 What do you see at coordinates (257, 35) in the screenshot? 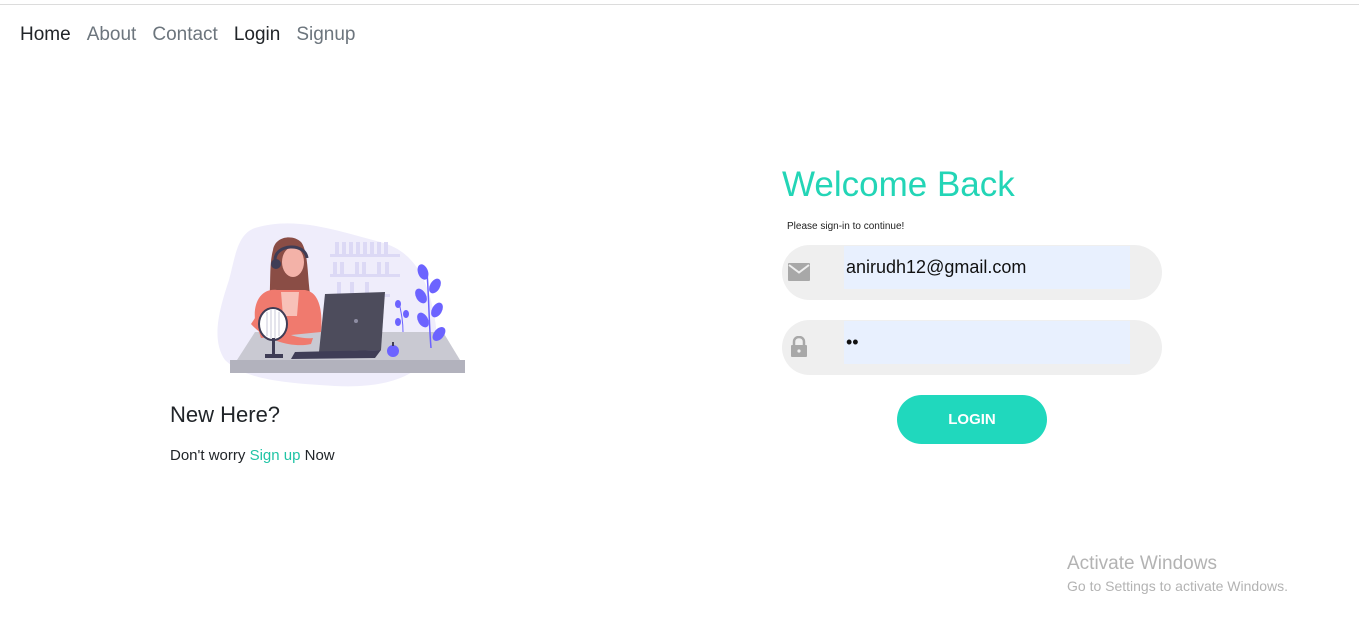
I see `nav-login-link: Login` at bounding box center [257, 35].